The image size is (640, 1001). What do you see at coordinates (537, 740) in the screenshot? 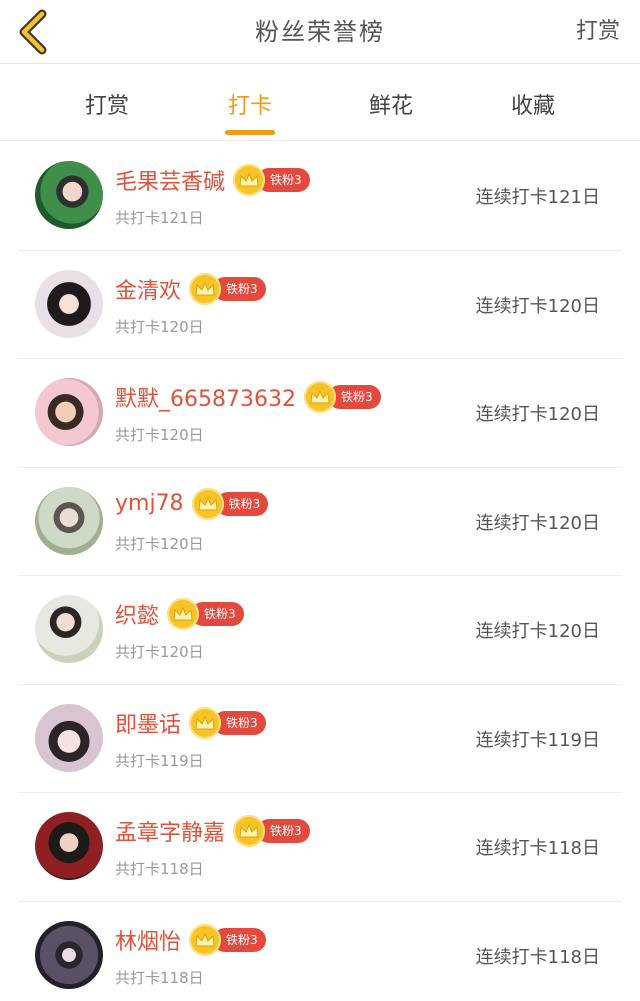
I see `streak-checkins: 连续打卡119日` at bounding box center [537, 740].